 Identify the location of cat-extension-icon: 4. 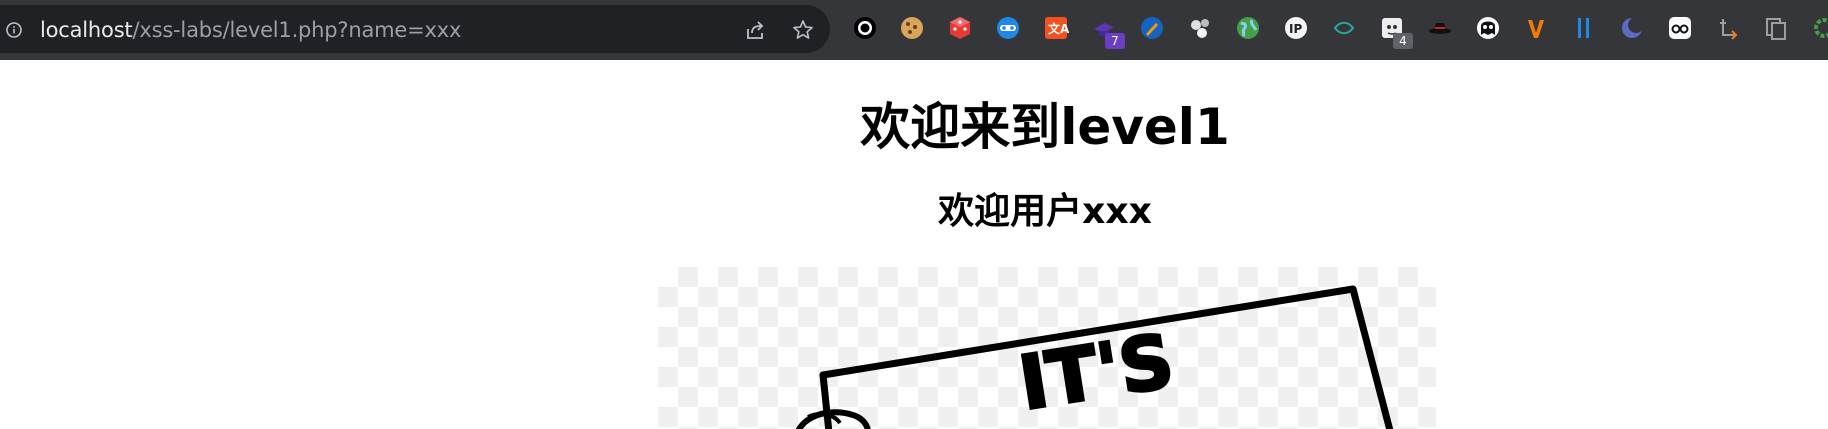
(1396, 32).